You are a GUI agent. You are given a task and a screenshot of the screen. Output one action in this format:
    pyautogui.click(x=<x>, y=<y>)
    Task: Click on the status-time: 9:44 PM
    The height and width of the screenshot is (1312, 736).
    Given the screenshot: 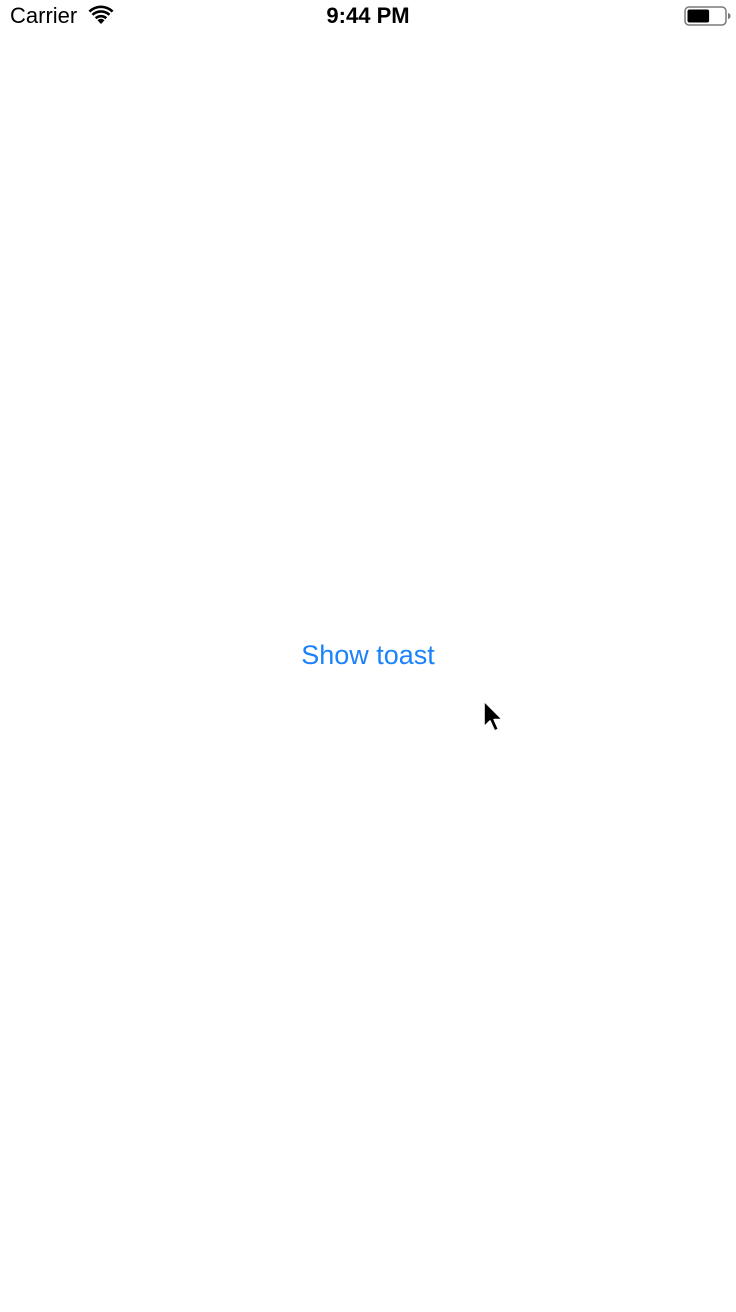 What is the action you would take?
    pyautogui.click(x=368, y=15)
    